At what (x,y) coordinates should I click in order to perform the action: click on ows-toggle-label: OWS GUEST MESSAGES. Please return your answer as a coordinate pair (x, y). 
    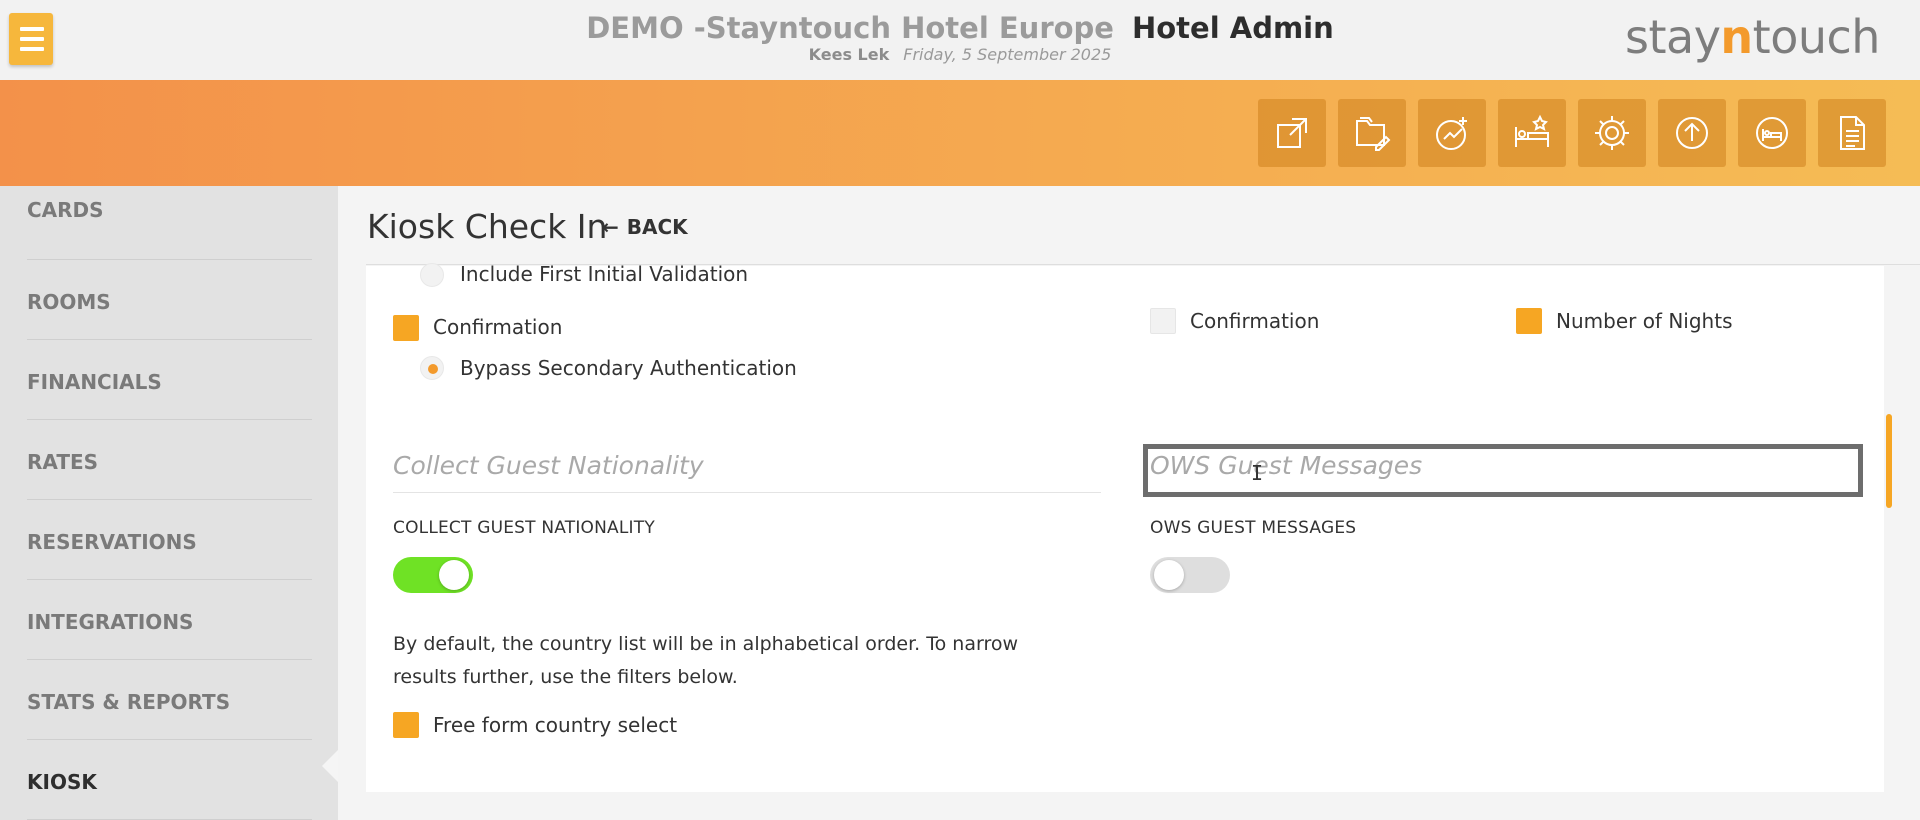
    Looking at the image, I should click on (1253, 528).